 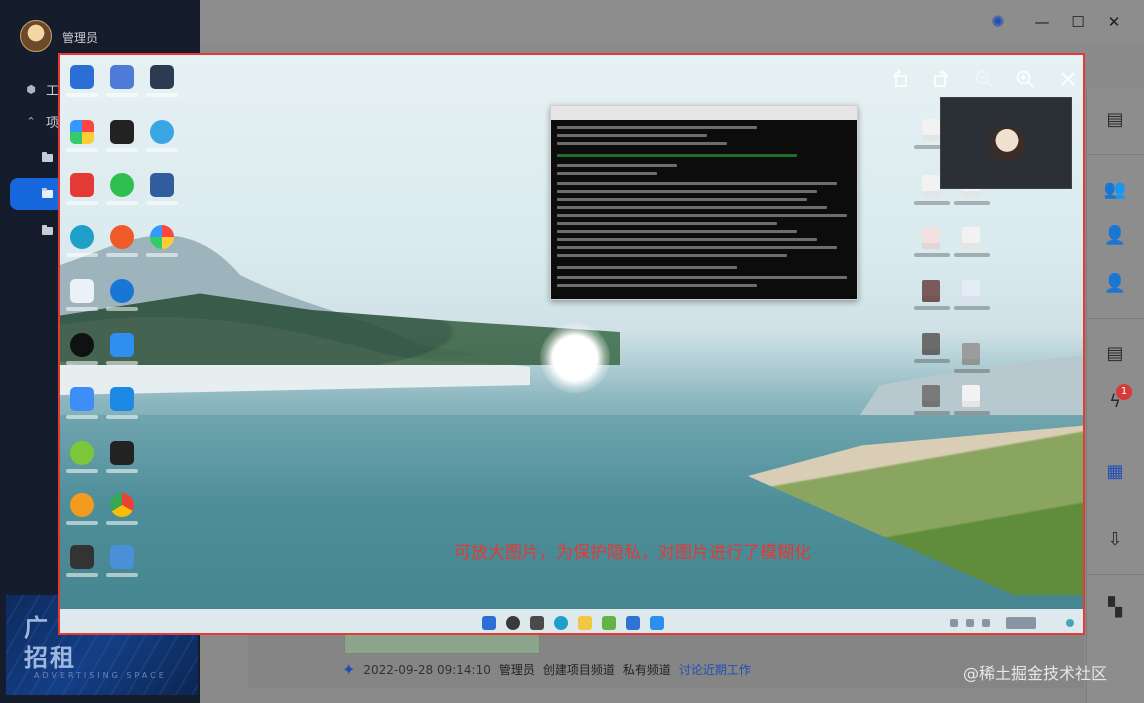 What do you see at coordinates (1078, 22) in the screenshot?
I see `maximize-icon: ☐` at bounding box center [1078, 22].